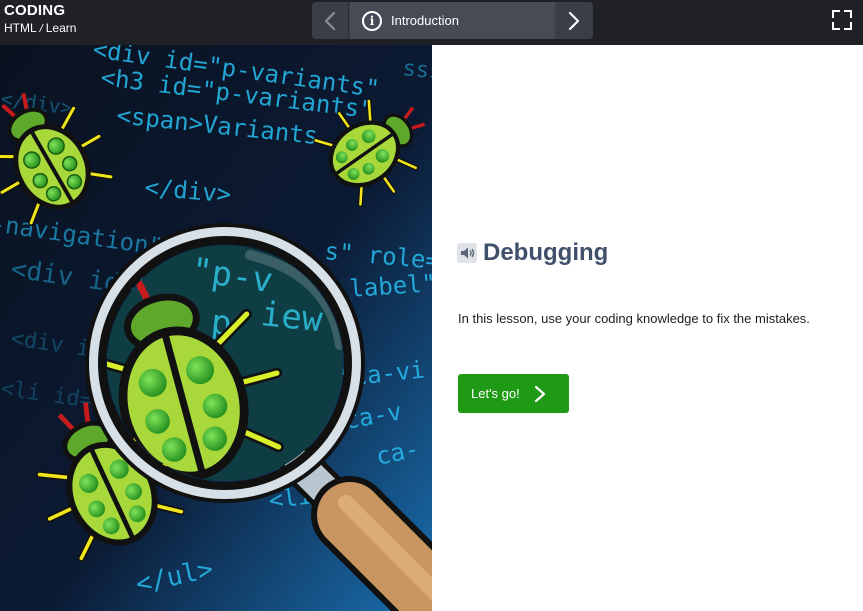 Image resolution: width=863 pixels, height=611 pixels. What do you see at coordinates (495, 393) in the screenshot?
I see `lets-go-label: Let's go!` at bounding box center [495, 393].